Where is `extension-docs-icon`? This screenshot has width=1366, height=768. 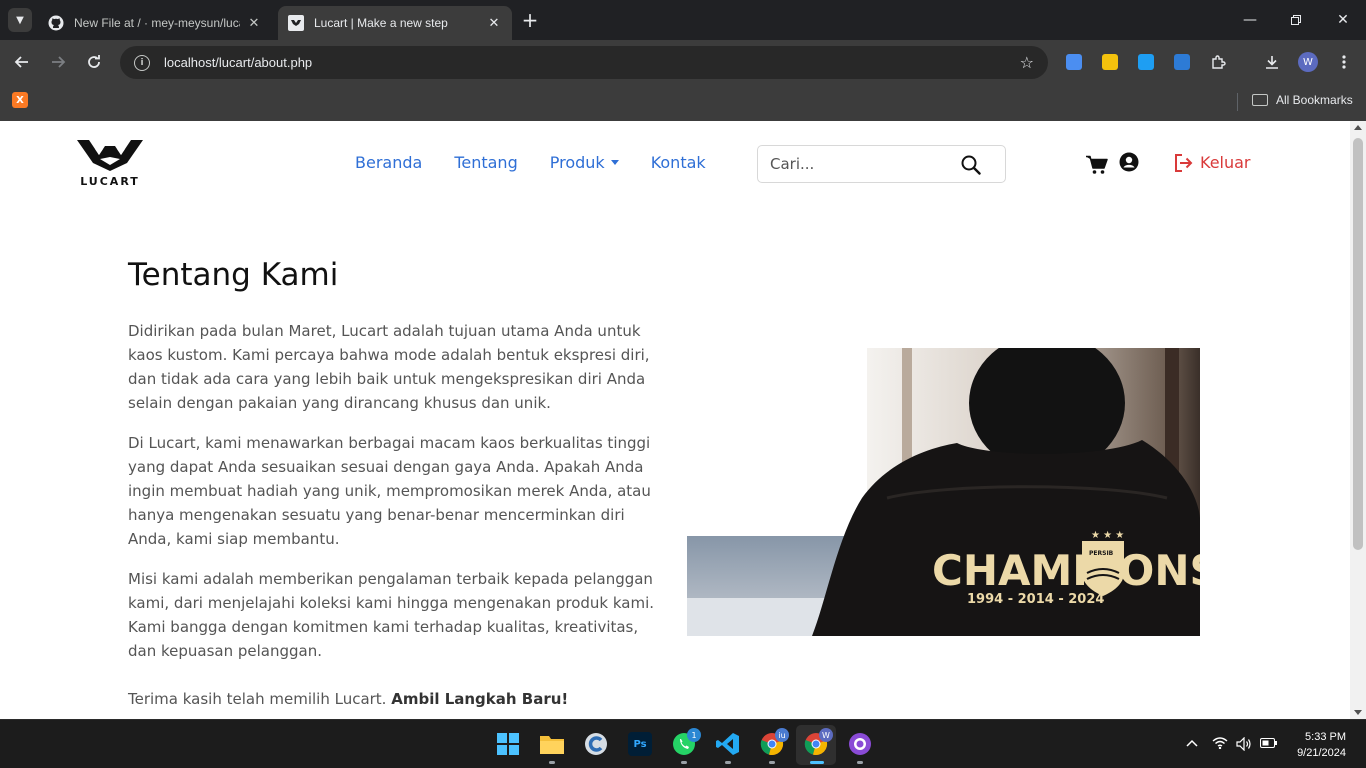
extension-docs-icon is located at coordinates (1074, 62).